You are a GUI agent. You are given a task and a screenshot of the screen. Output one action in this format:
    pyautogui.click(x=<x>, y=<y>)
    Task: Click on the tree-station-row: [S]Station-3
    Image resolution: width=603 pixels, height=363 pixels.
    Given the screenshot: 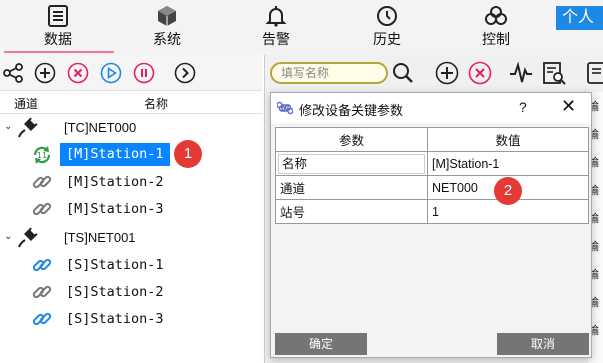 What is the action you would take?
    pyautogui.click(x=131, y=318)
    